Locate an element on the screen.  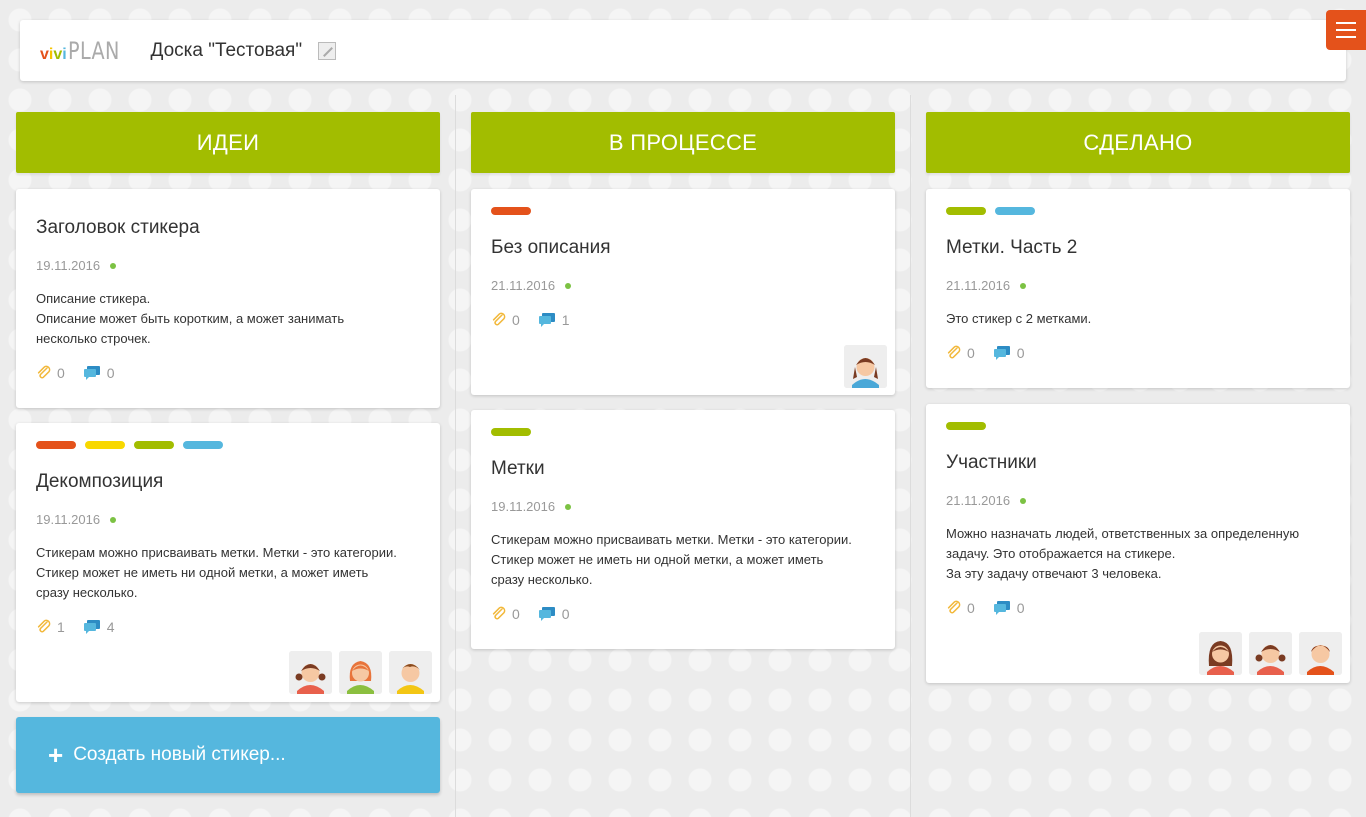
avatar-boy-yellow-icon is located at coordinates (410, 672).